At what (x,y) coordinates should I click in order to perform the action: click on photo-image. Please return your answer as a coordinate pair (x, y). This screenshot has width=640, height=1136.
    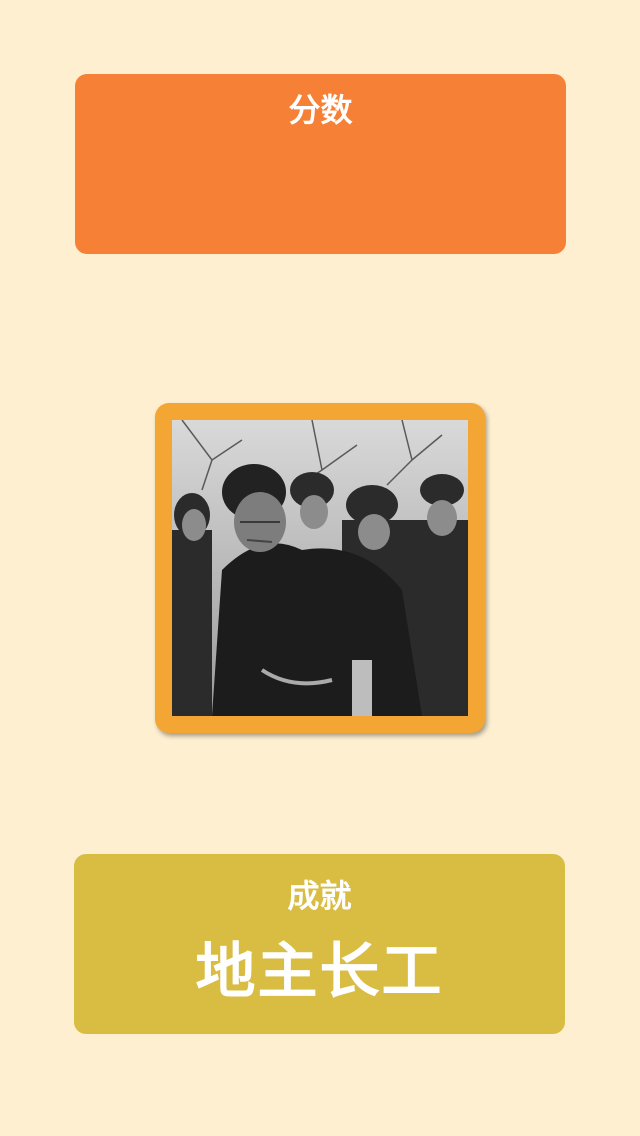
    Looking at the image, I should click on (320, 568).